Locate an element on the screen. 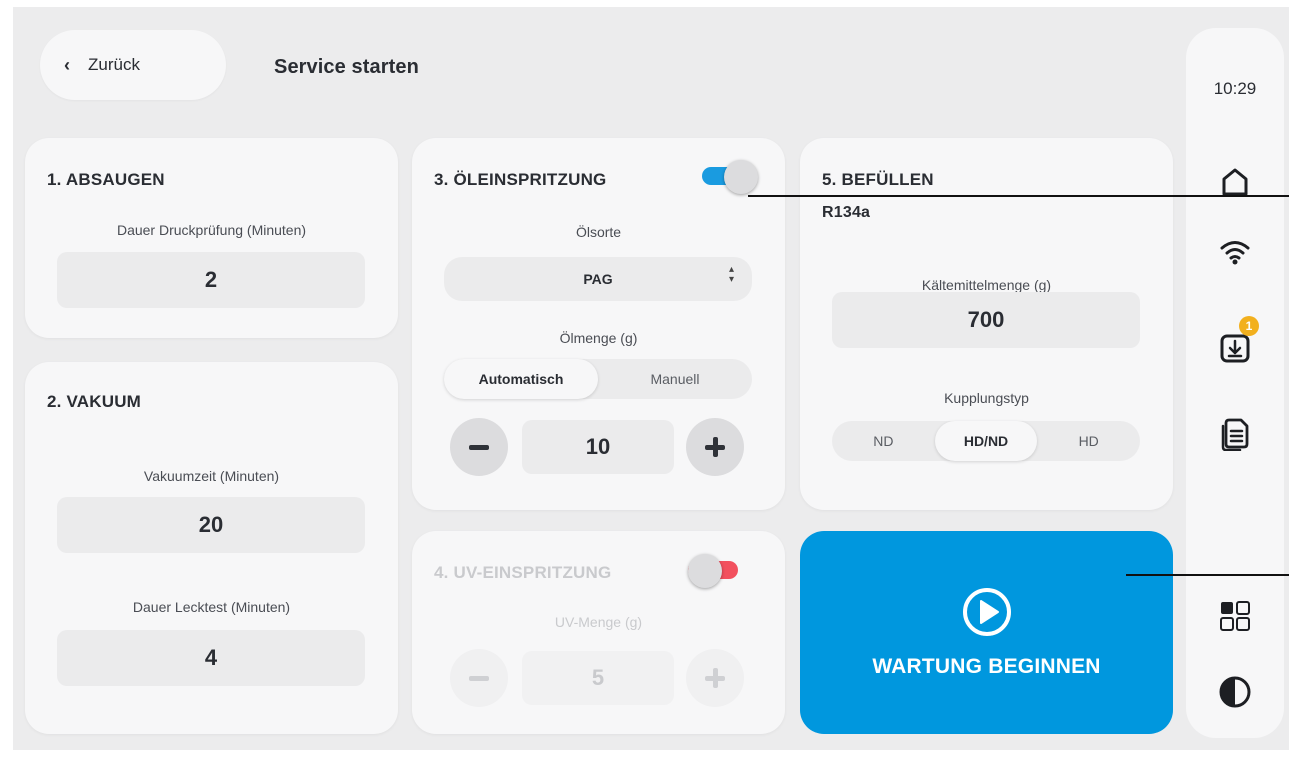 The height and width of the screenshot is (757, 1289). play-circle-icon is located at coordinates (986, 611).